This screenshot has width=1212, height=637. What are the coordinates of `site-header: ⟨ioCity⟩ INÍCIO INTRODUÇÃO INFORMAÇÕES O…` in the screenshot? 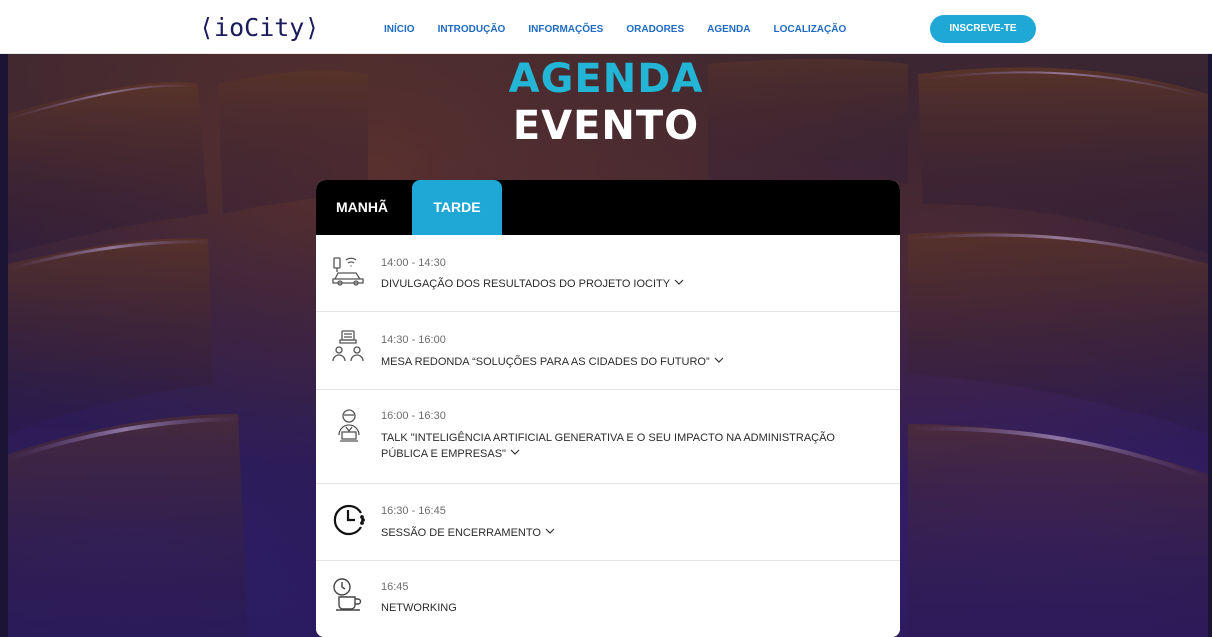 It's located at (606, 27).